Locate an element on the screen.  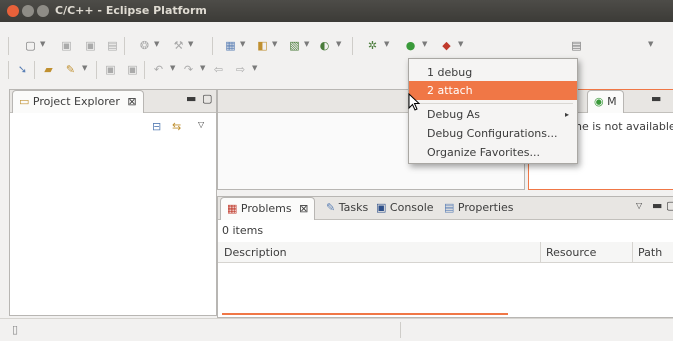
perspective-icon: ▤ is located at coordinates (576, 45).